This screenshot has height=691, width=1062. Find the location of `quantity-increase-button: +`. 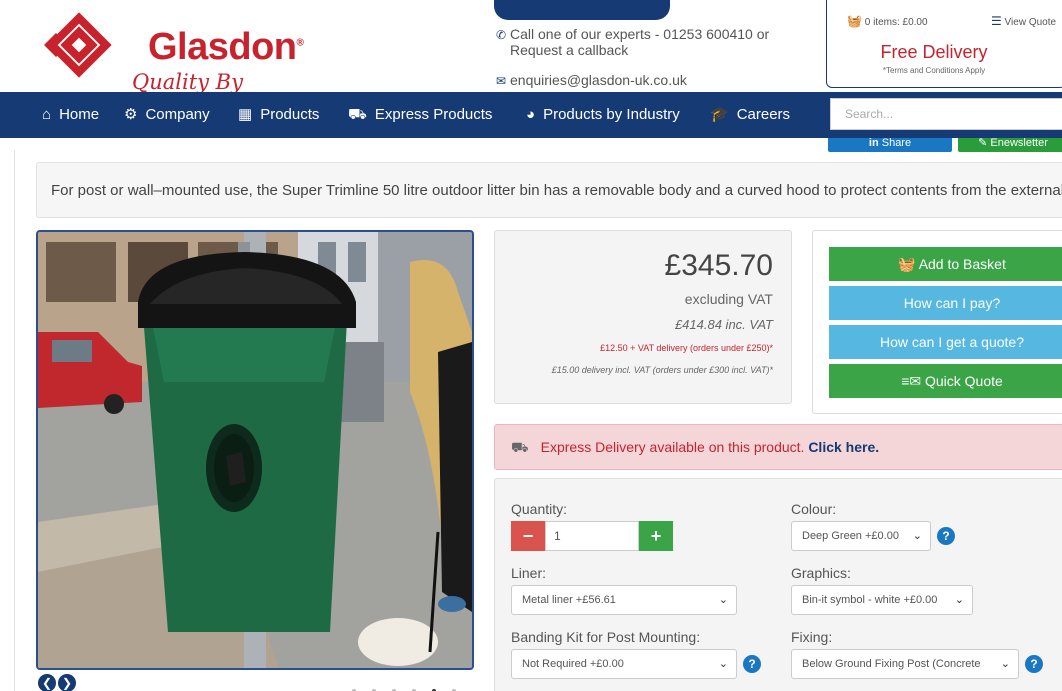

quantity-increase-button: + is located at coordinates (656, 536).